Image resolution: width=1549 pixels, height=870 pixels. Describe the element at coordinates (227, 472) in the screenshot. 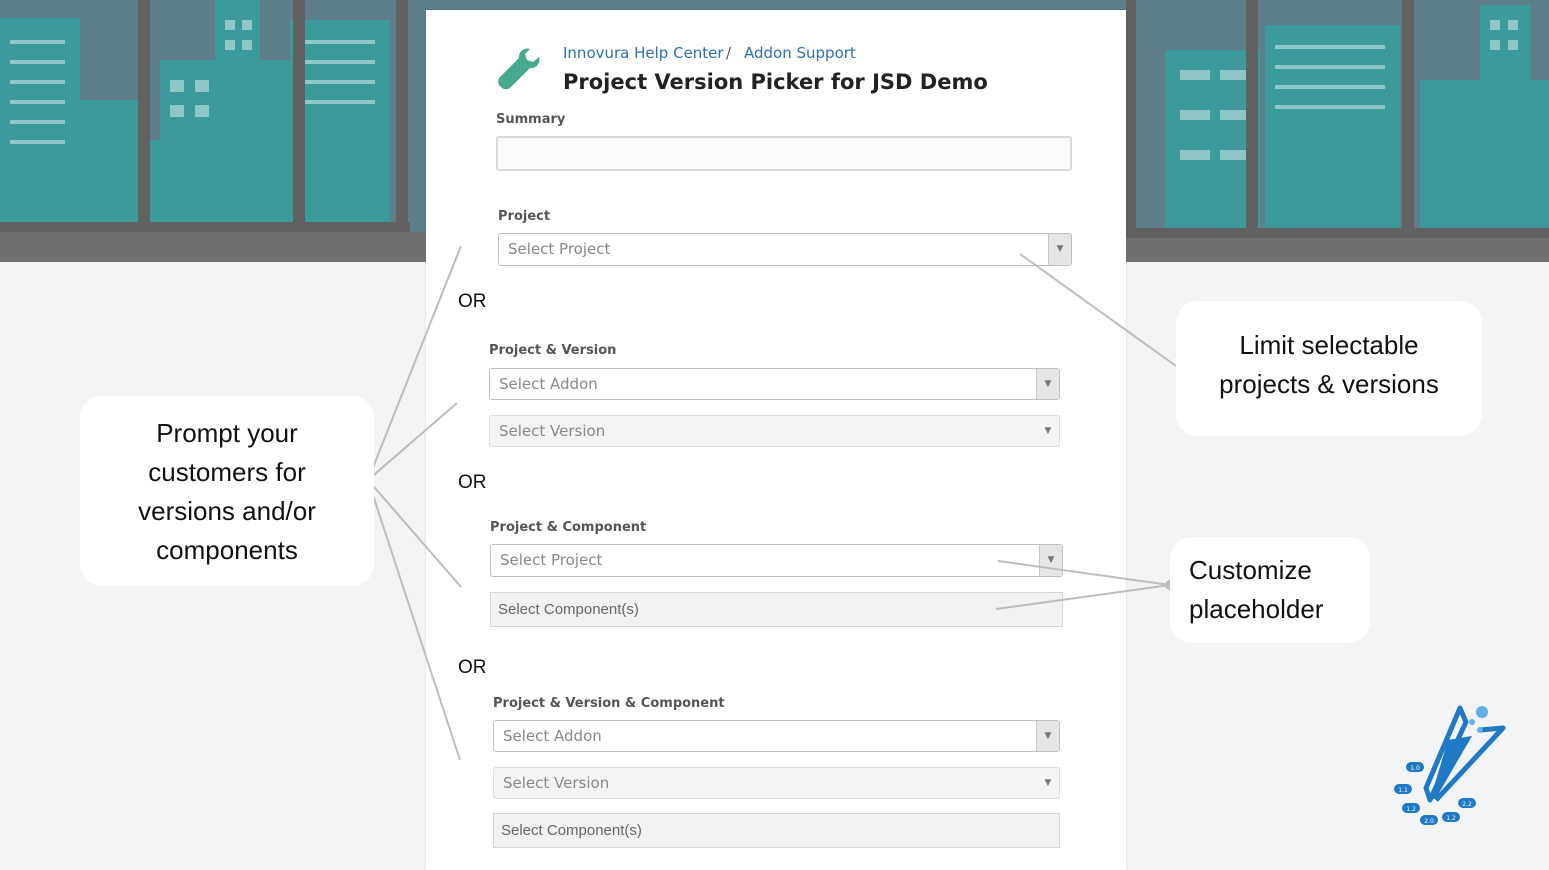

I see `callout-line: customers for` at that location.